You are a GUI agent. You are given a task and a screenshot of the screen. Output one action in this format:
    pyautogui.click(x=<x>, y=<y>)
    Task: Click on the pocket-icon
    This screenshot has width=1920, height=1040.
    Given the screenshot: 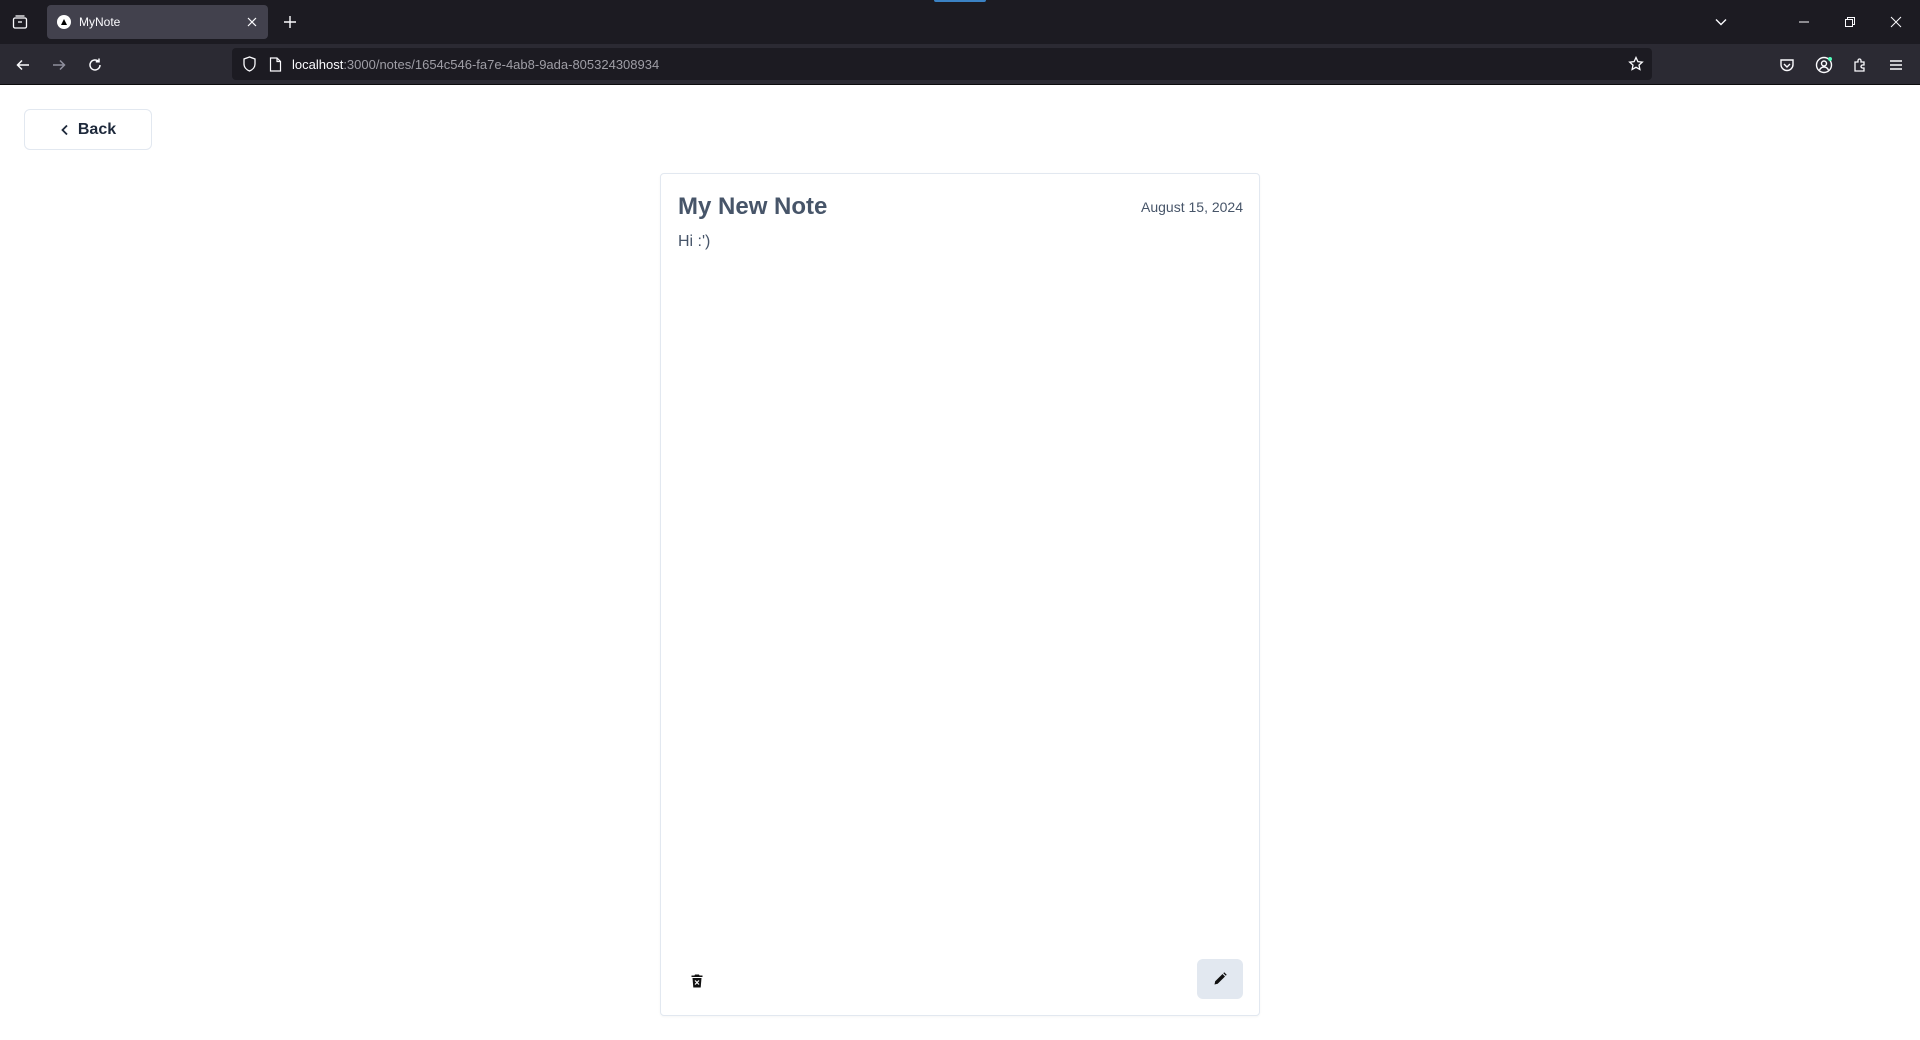 What is the action you would take?
    pyautogui.click(x=1787, y=65)
    